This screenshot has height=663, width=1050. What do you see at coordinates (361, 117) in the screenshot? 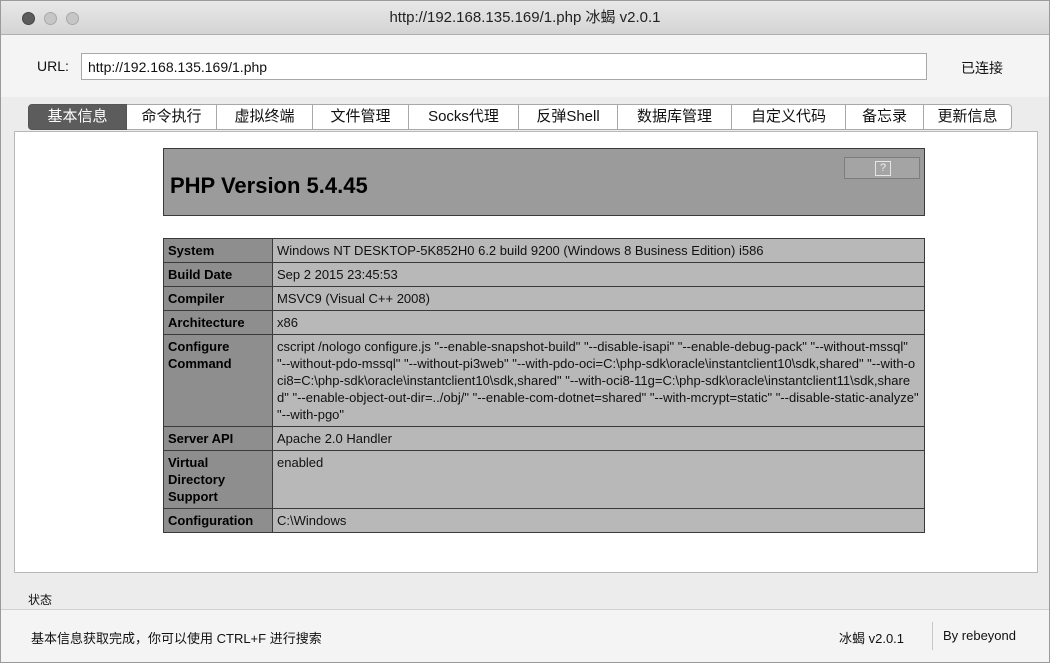
I see `tab-file-manager: 文件管理` at bounding box center [361, 117].